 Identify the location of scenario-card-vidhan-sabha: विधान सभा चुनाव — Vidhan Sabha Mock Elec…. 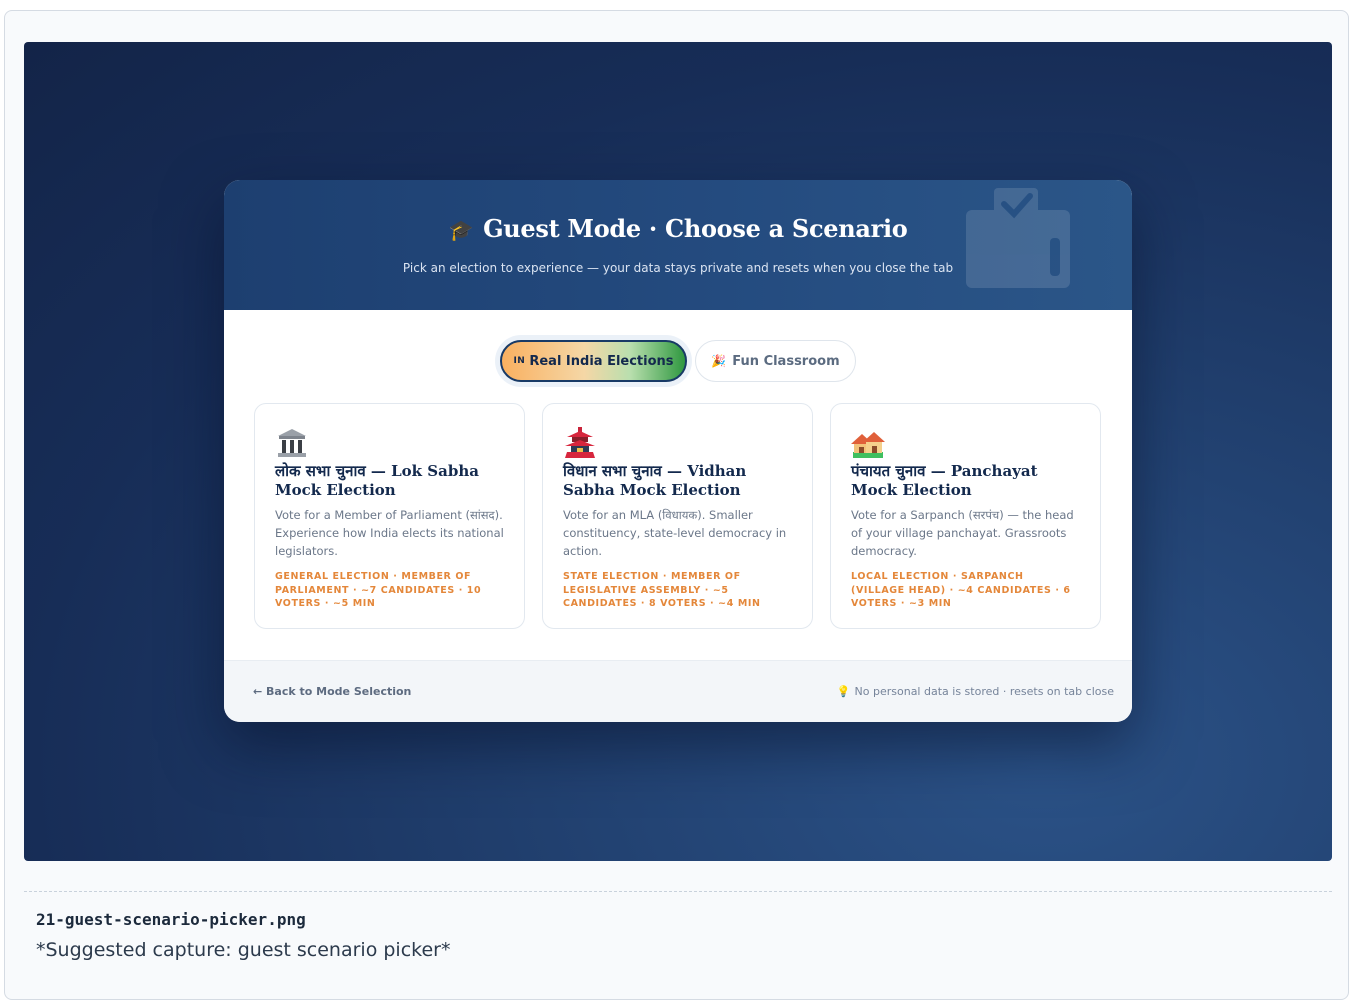
(677, 516).